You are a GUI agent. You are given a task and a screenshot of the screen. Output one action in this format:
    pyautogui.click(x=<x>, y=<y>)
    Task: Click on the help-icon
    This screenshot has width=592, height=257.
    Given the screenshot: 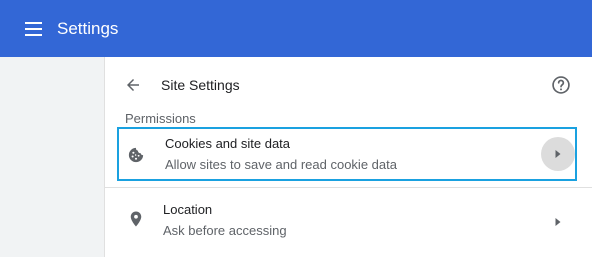 What is the action you would take?
    pyautogui.click(x=561, y=85)
    